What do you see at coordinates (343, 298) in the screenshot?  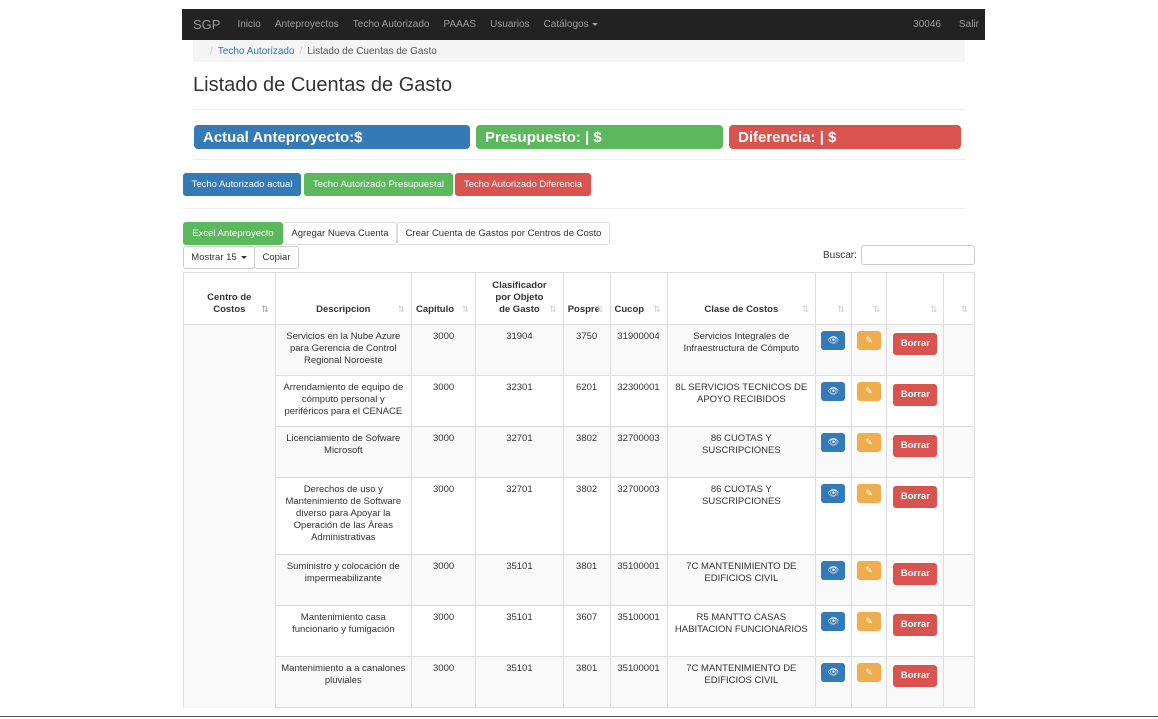 I see `col-descripcion: Descripcion ⇅` at bounding box center [343, 298].